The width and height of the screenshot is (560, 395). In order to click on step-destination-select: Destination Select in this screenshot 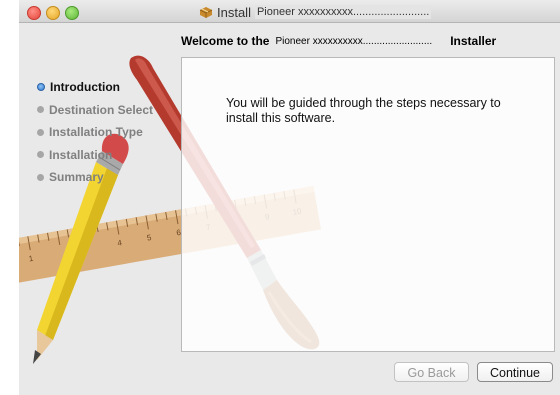, I will do `click(95, 110)`.